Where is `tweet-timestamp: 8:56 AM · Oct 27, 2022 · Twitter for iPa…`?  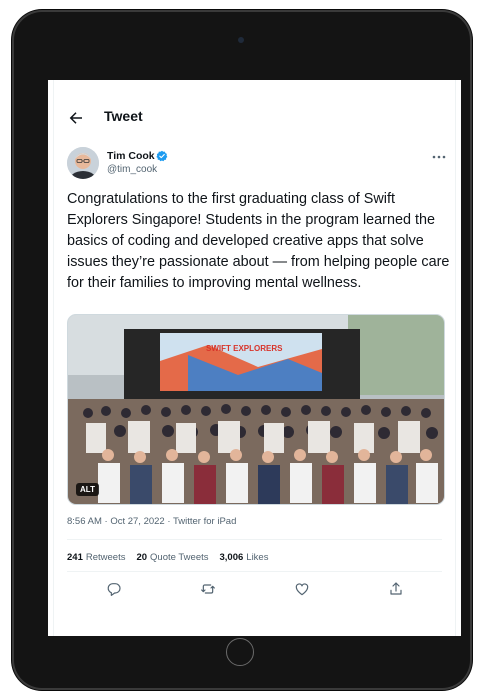 tweet-timestamp: 8:56 AM · Oct 27, 2022 · Twitter for iPa… is located at coordinates (151, 521).